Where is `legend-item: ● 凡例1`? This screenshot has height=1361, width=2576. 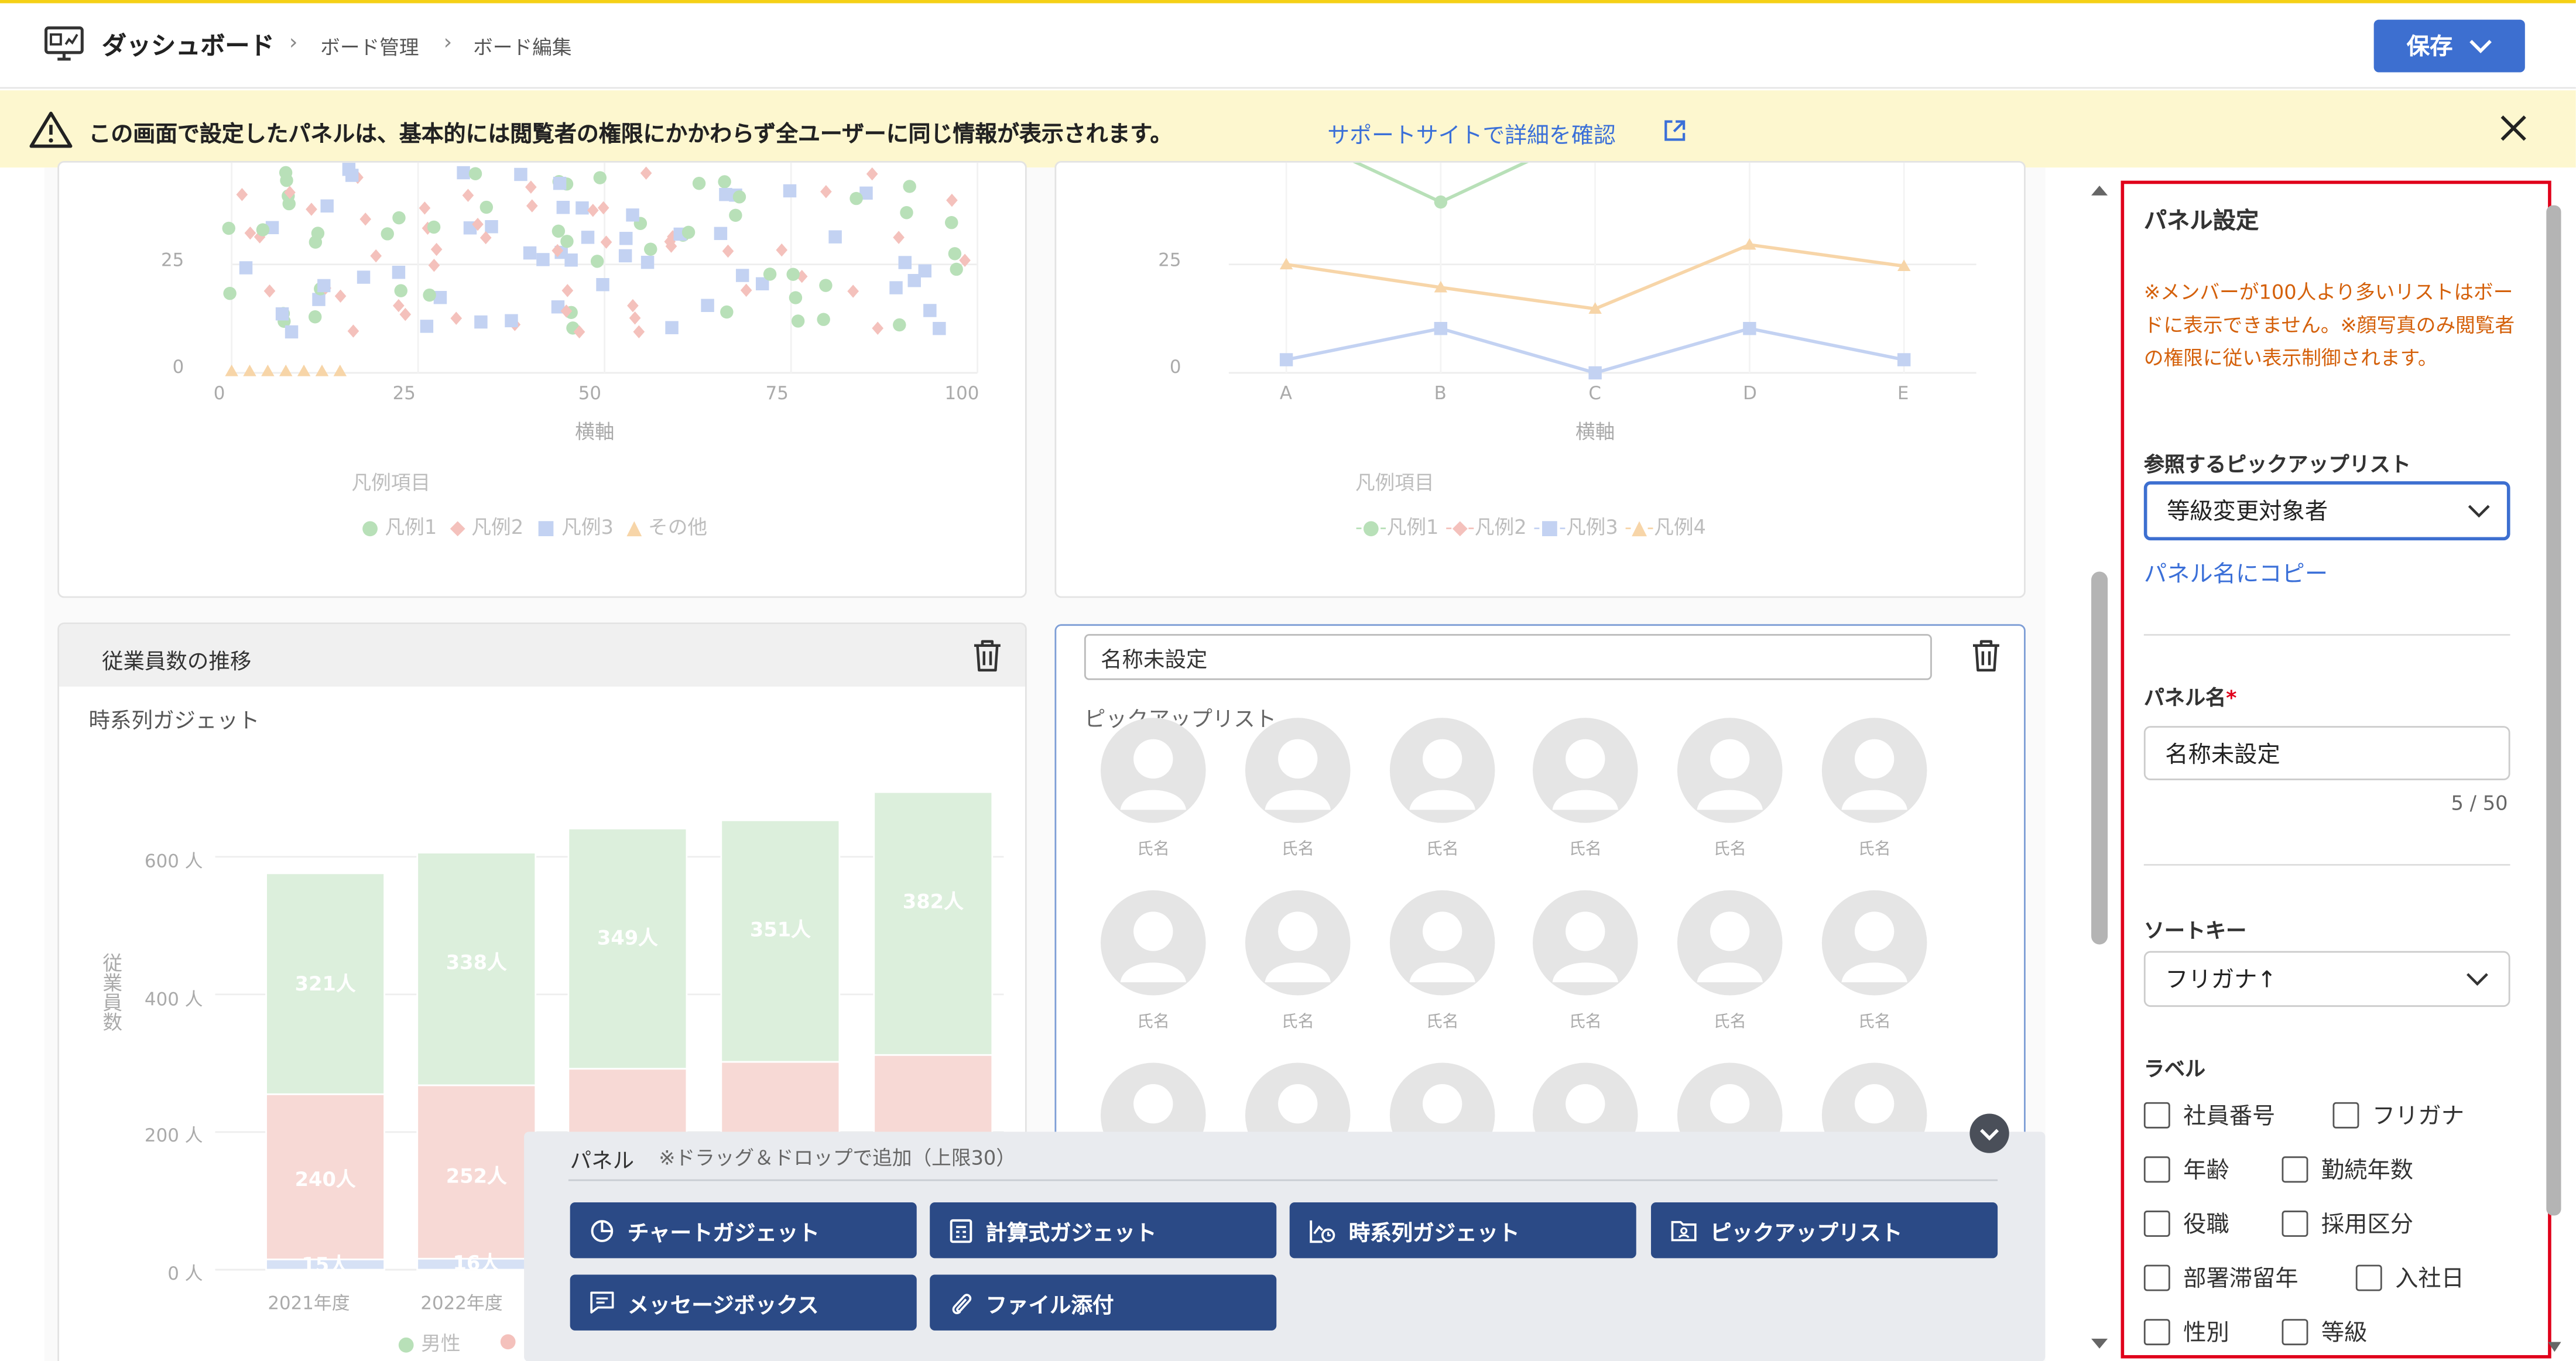
legend-item: ● 凡例1 is located at coordinates (399, 526).